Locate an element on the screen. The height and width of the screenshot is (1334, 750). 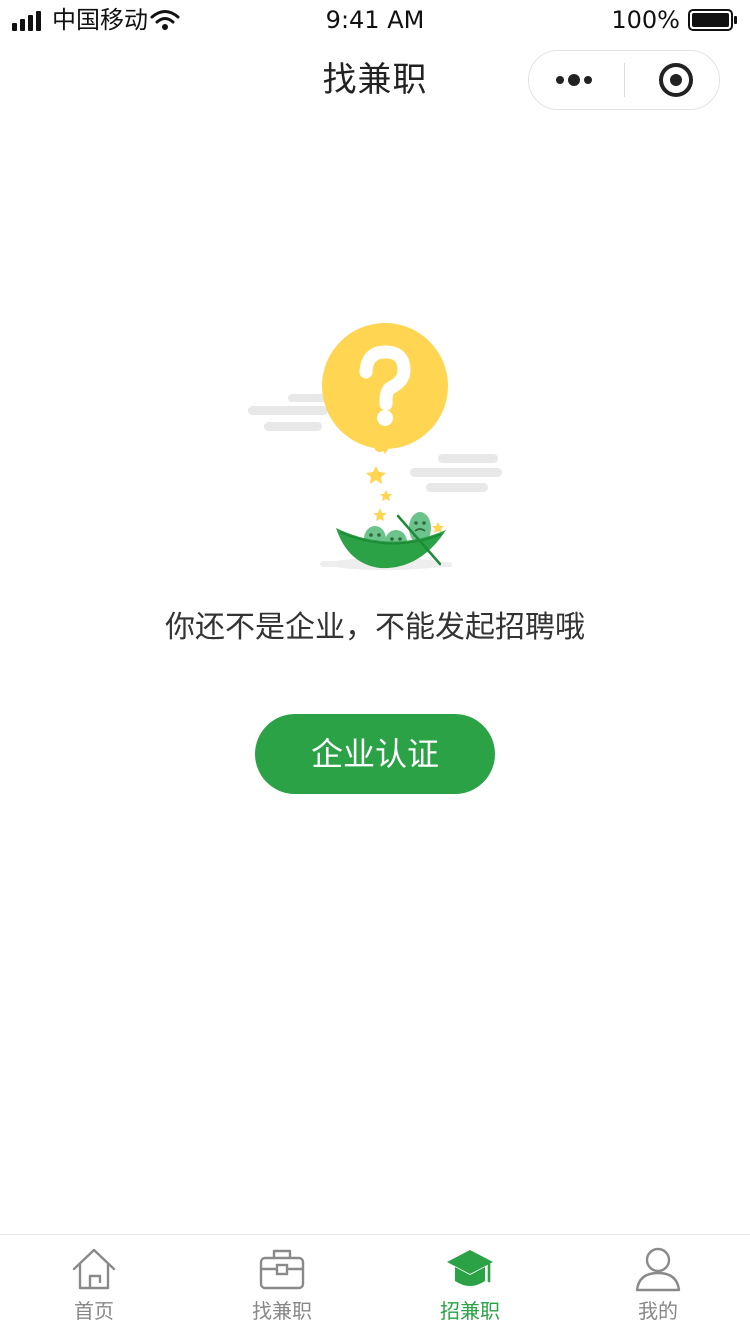
more-button is located at coordinates (576, 80).